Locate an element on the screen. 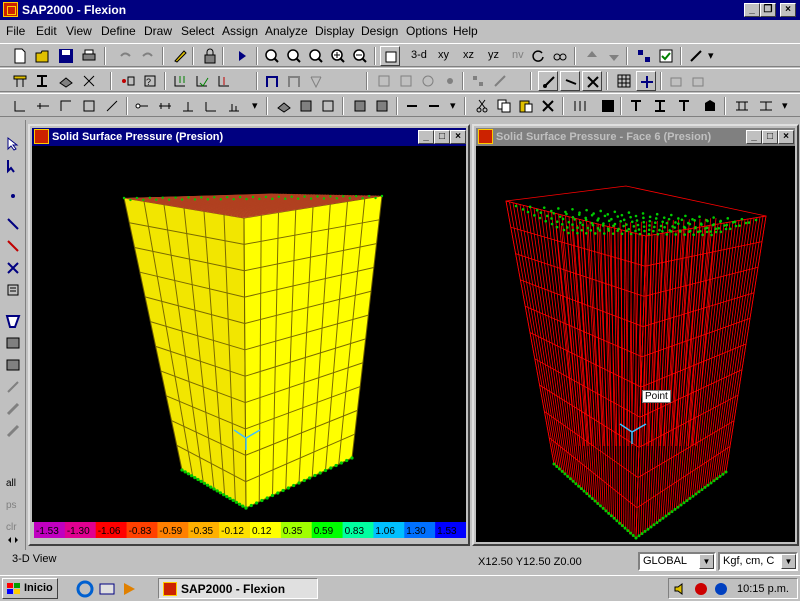 Image resolution: width=800 pixels, height=601 pixels. link-local-axes-icon is located at coordinates (434, 106).